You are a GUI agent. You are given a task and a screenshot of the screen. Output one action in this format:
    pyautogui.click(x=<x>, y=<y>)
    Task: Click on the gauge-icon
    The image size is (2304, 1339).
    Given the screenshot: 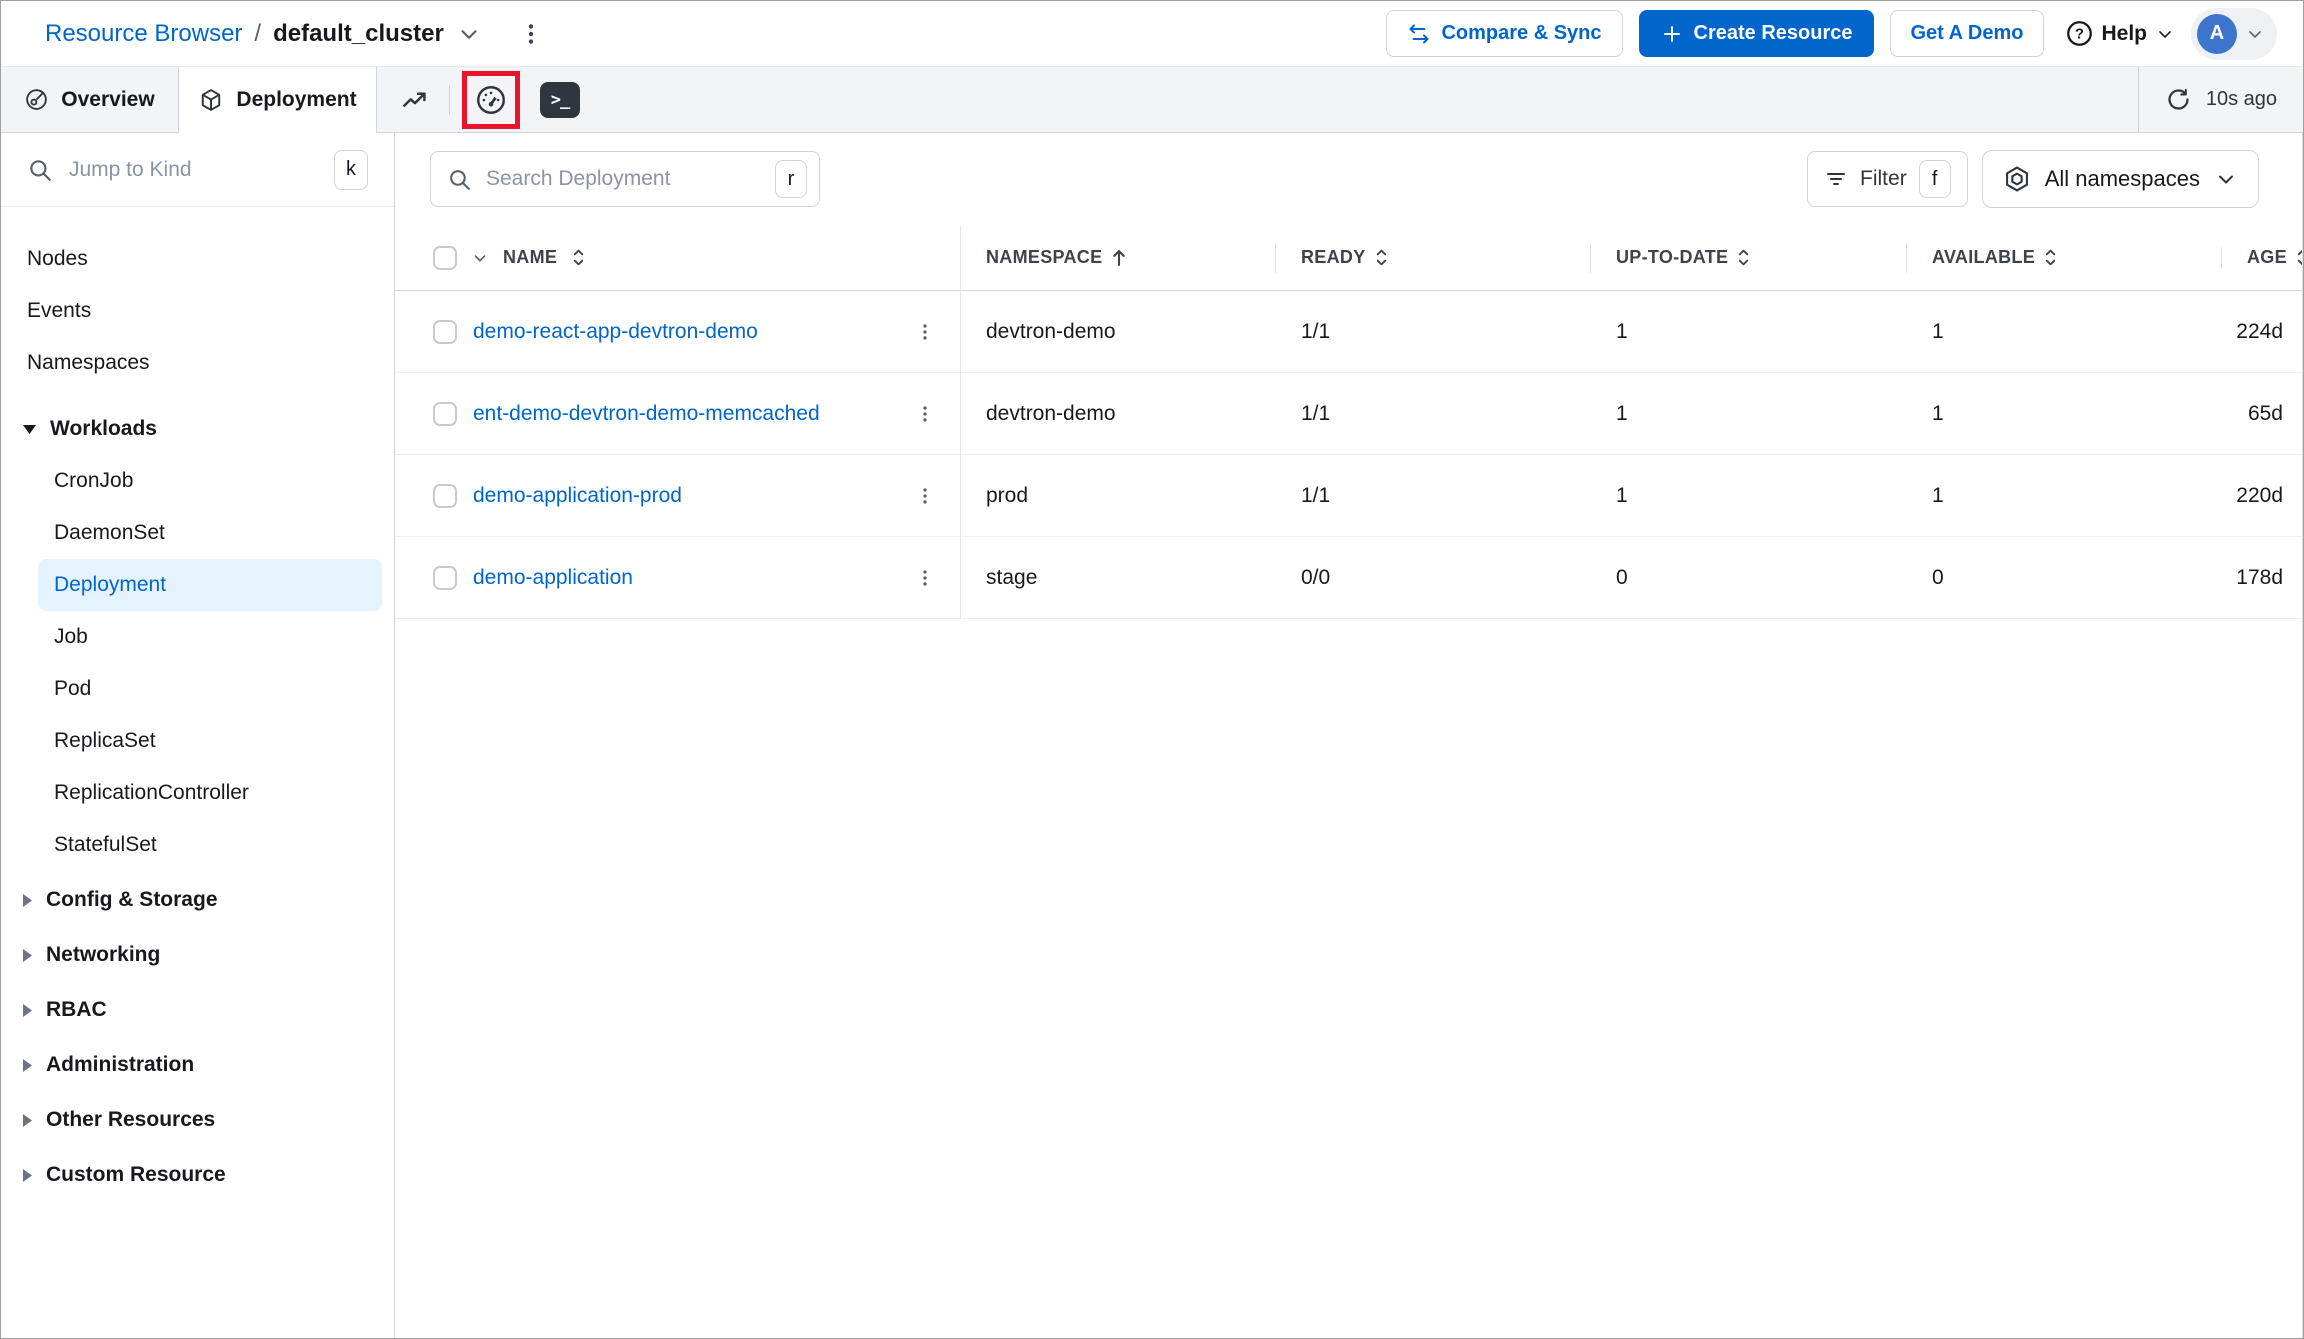 What is the action you would take?
    pyautogui.click(x=491, y=99)
    